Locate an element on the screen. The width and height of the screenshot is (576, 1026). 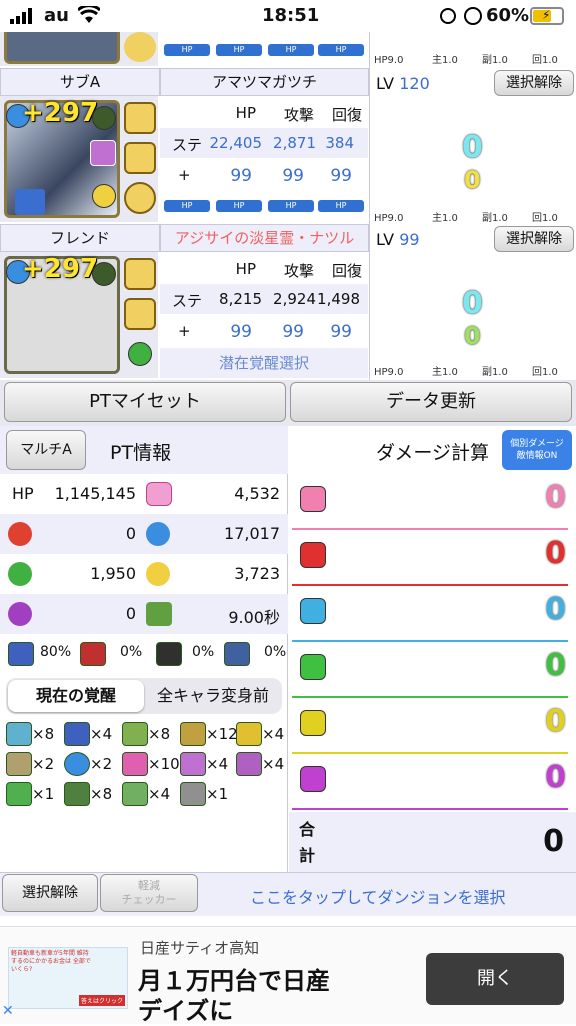
damage-row-water: 0 is located at coordinates (434, 614).